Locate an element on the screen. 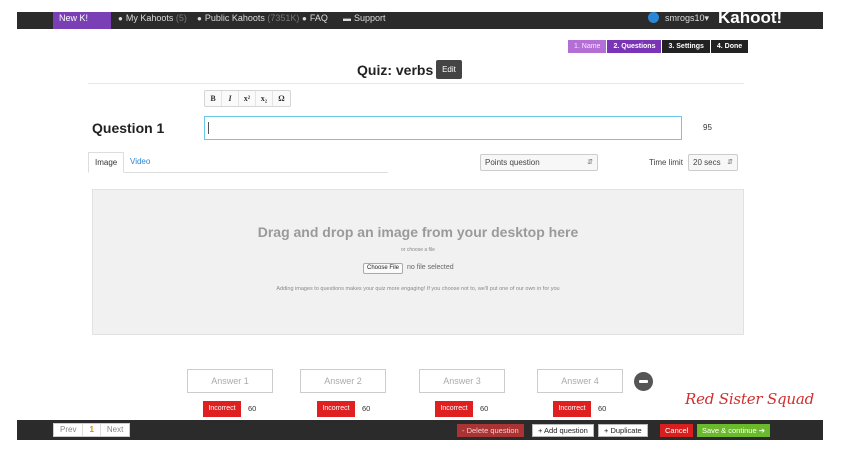  watermark: Red Sister Squad is located at coordinates (750, 399).